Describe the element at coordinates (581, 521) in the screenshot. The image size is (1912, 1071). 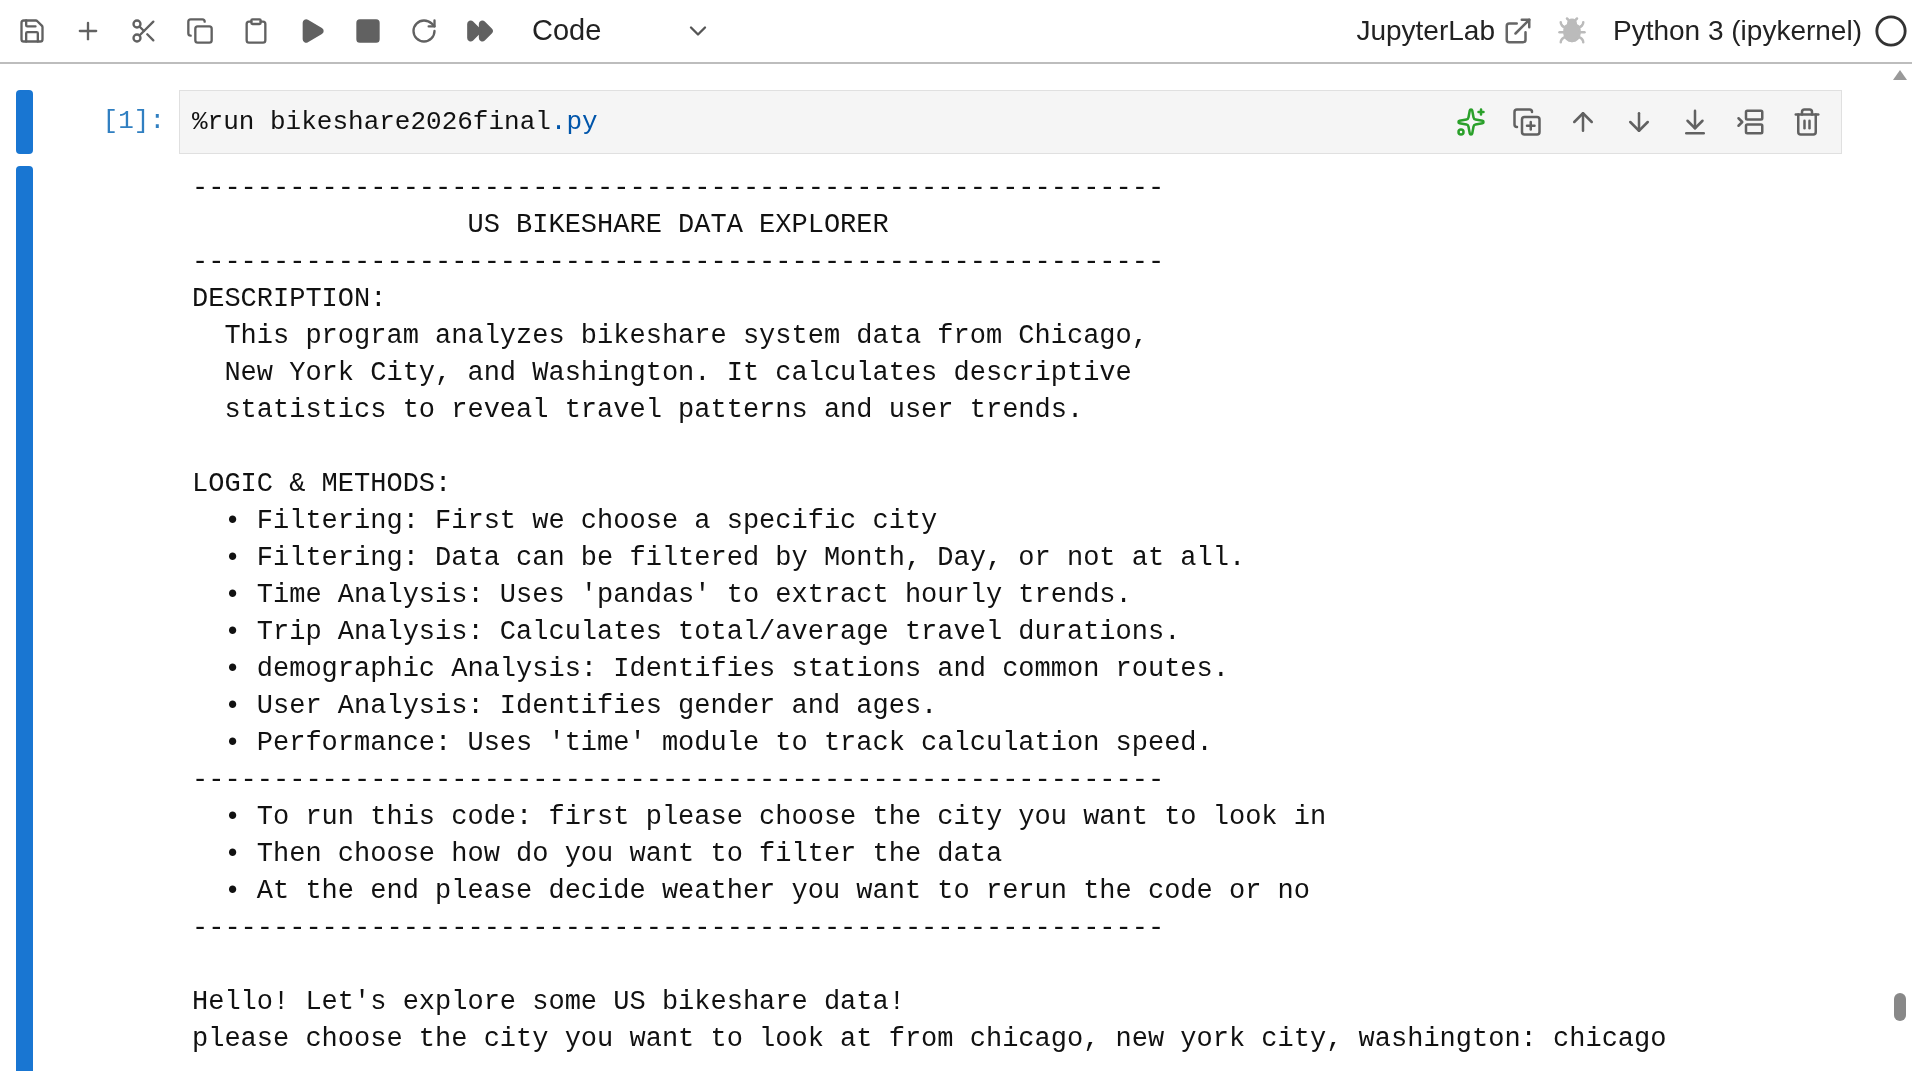
I see `output-line: • Filtering: First we choose a specific city` at that location.